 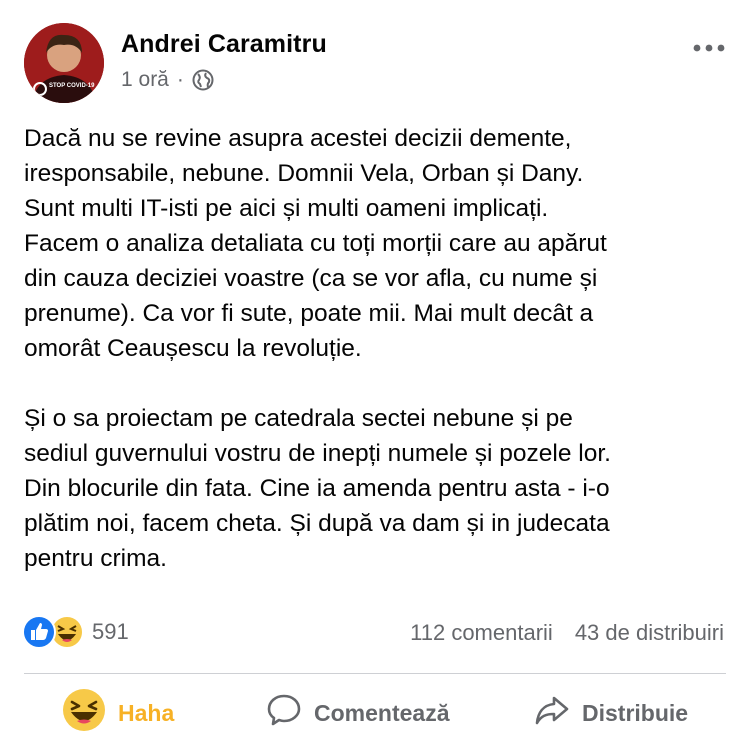 I want to click on engagement-counts: 112 comentarii 43 de distribuiri, so click(x=567, y=633).